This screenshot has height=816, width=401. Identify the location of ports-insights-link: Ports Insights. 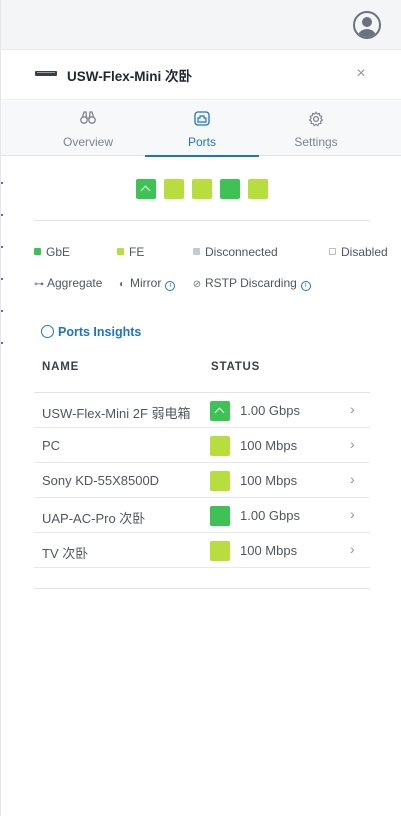
(91, 332).